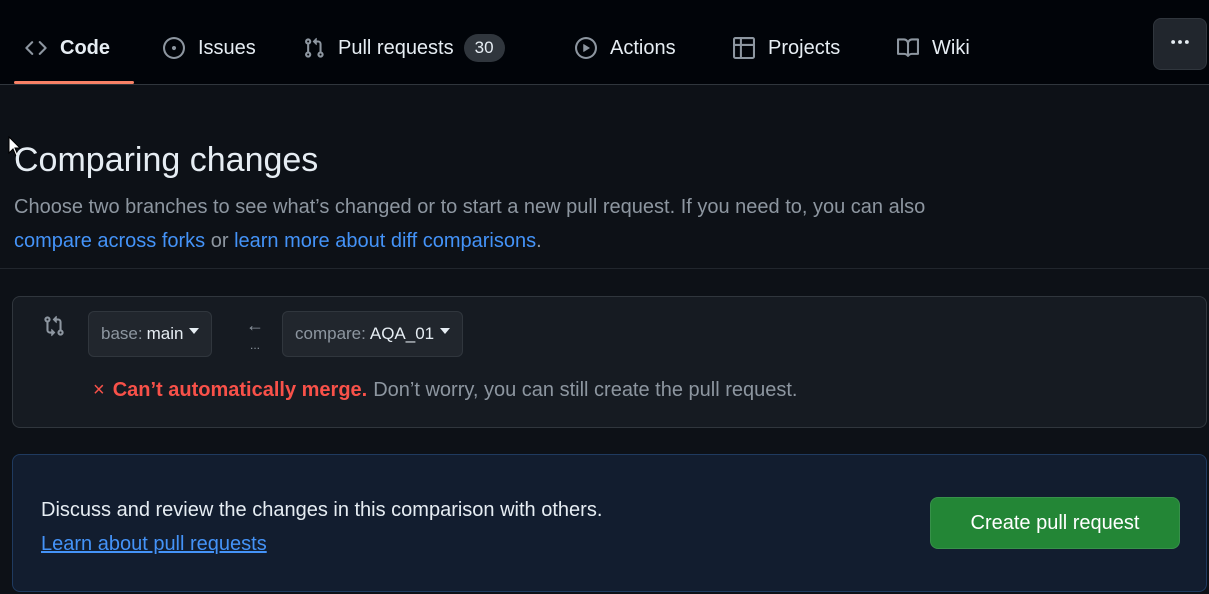  What do you see at coordinates (330, 333) in the screenshot?
I see `compare-prefix: compare:` at bounding box center [330, 333].